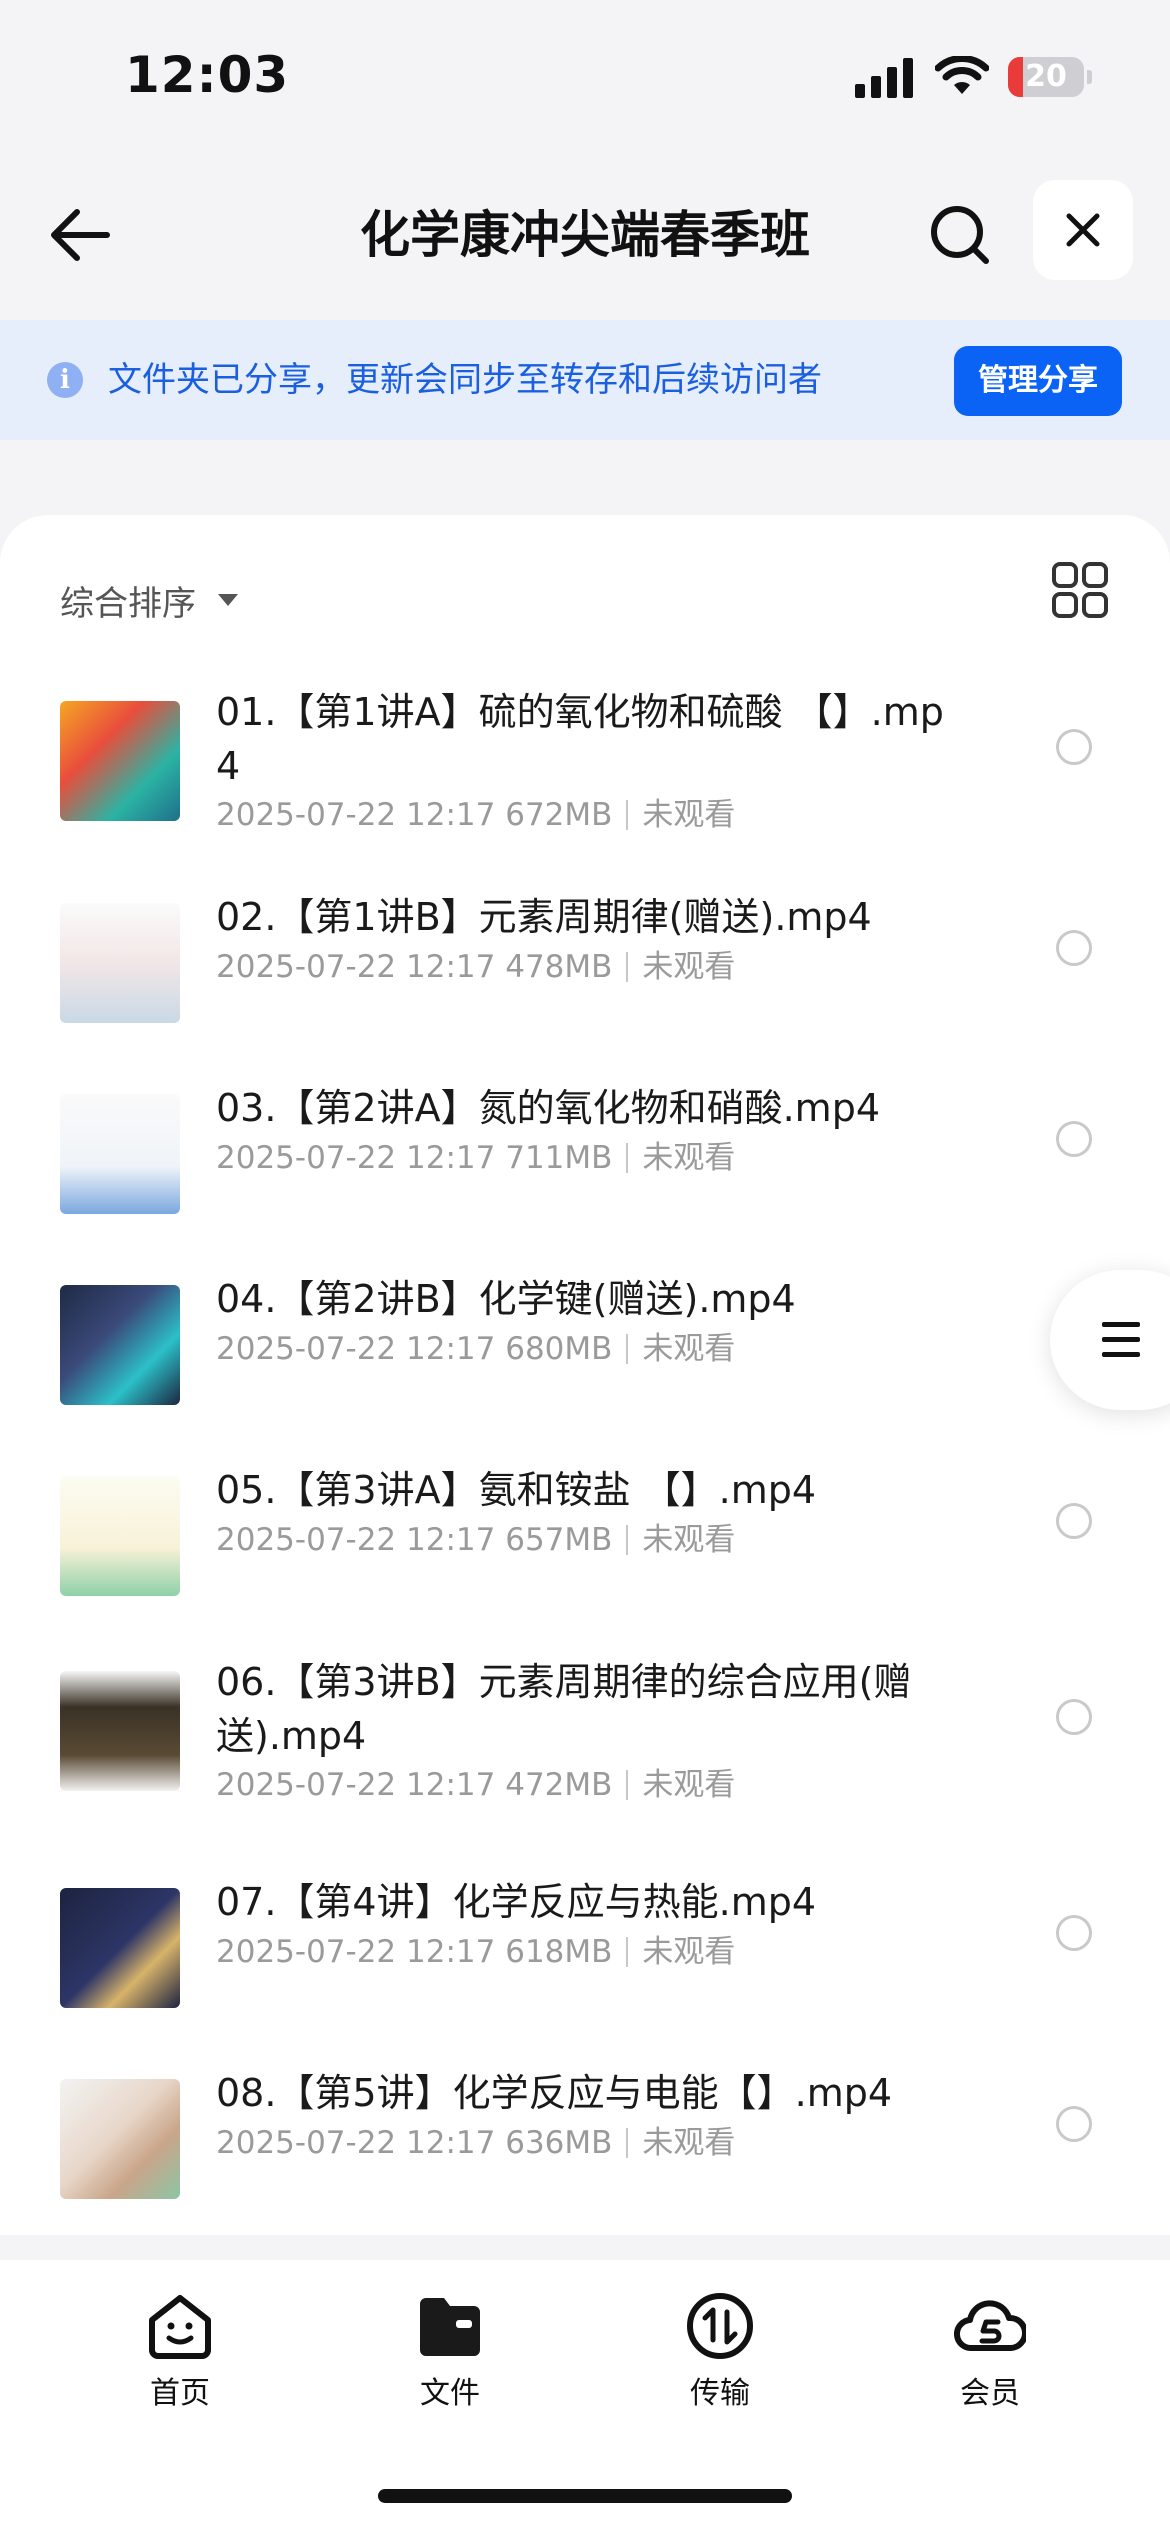  What do you see at coordinates (884, 78) in the screenshot?
I see `signal-icon` at bounding box center [884, 78].